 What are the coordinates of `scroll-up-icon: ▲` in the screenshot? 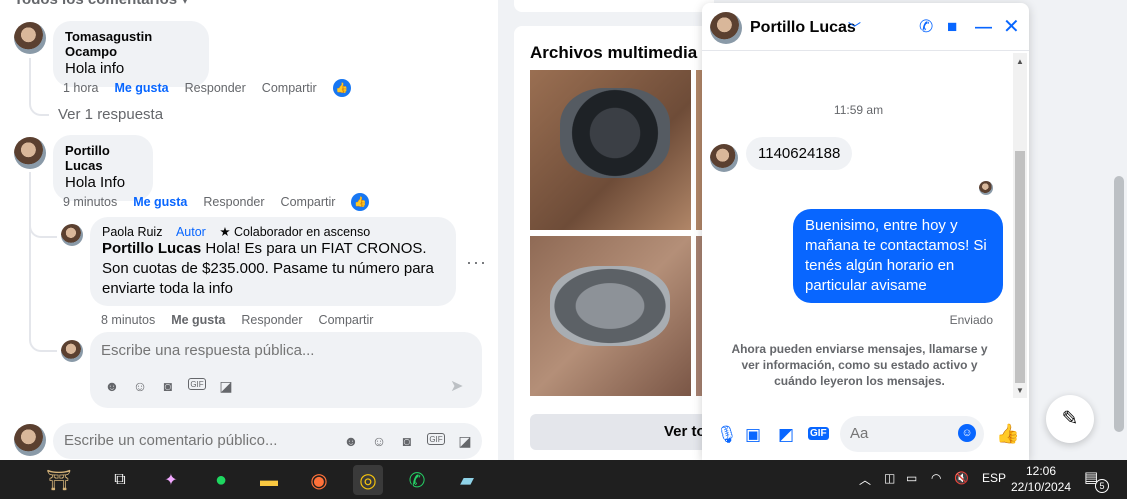 It's located at (1020, 61).